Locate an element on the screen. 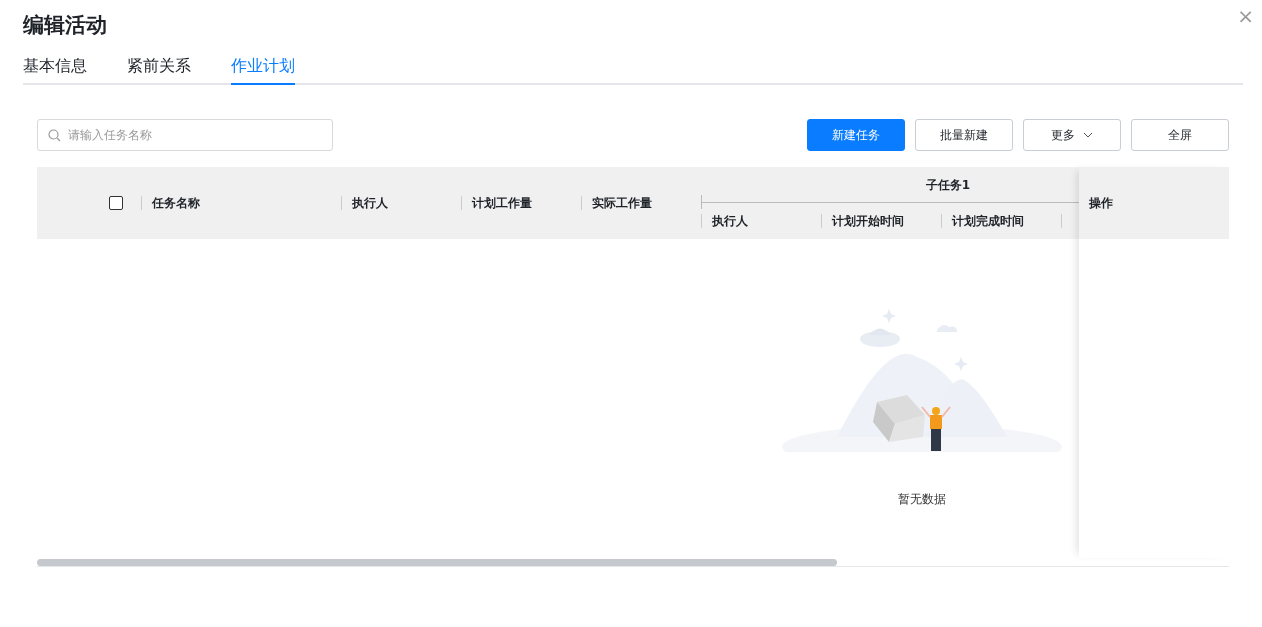  empty-message: 暂无数据 is located at coordinates (922, 499).